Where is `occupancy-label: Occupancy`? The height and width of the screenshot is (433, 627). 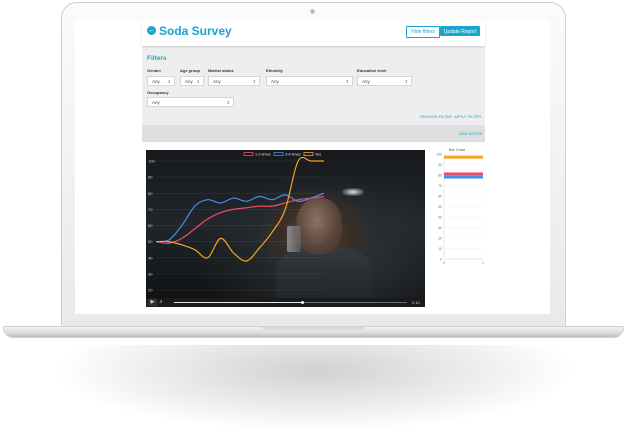
occupancy-label: Occupancy is located at coordinates (158, 92).